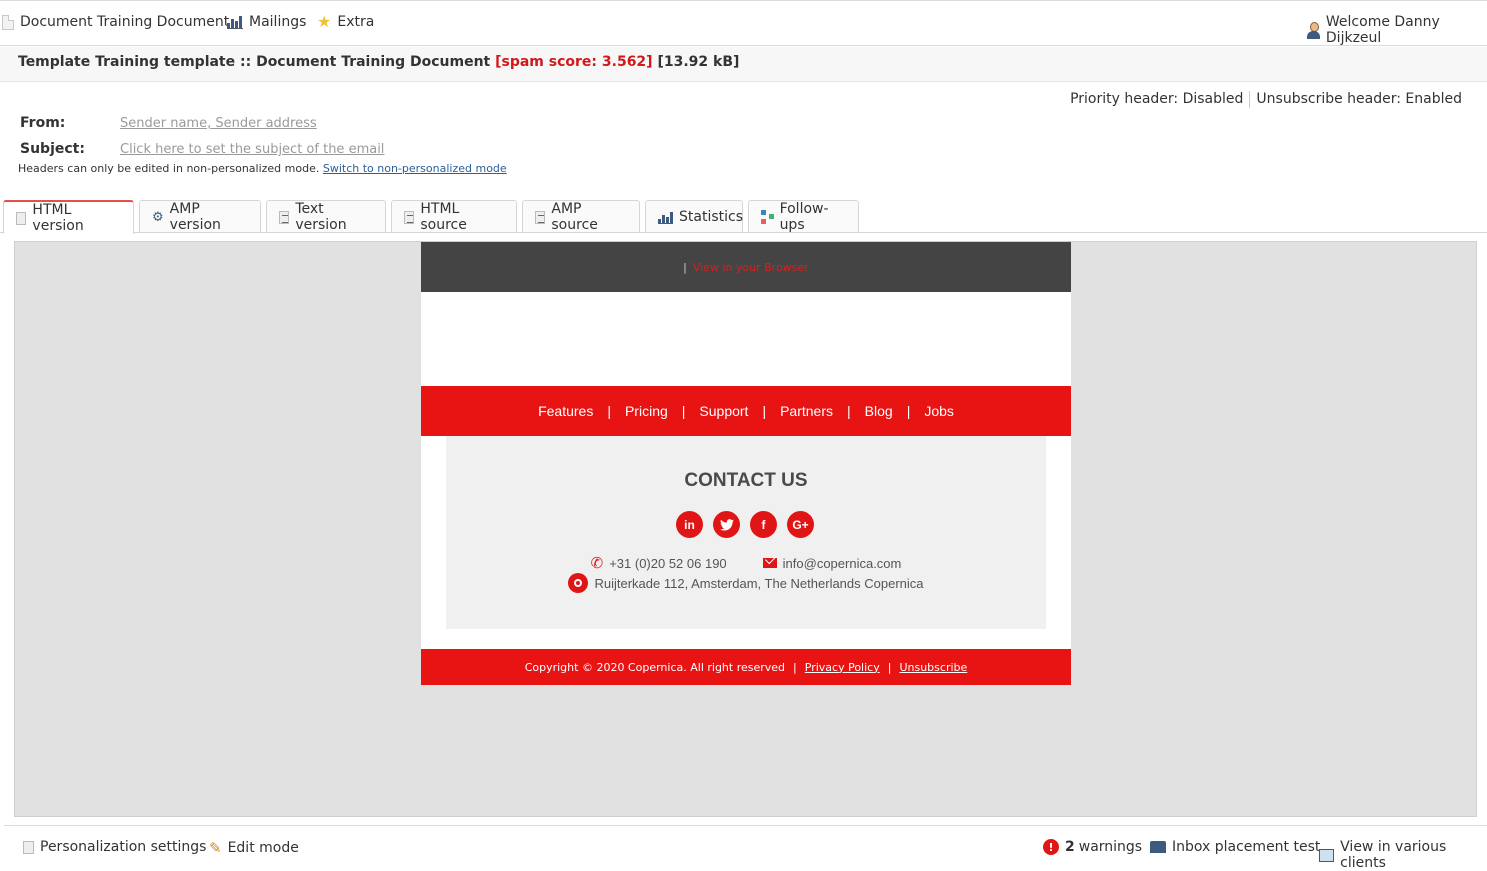 This screenshot has height=871, width=1487. I want to click on tab-label: Statistics, so click(711, 217).